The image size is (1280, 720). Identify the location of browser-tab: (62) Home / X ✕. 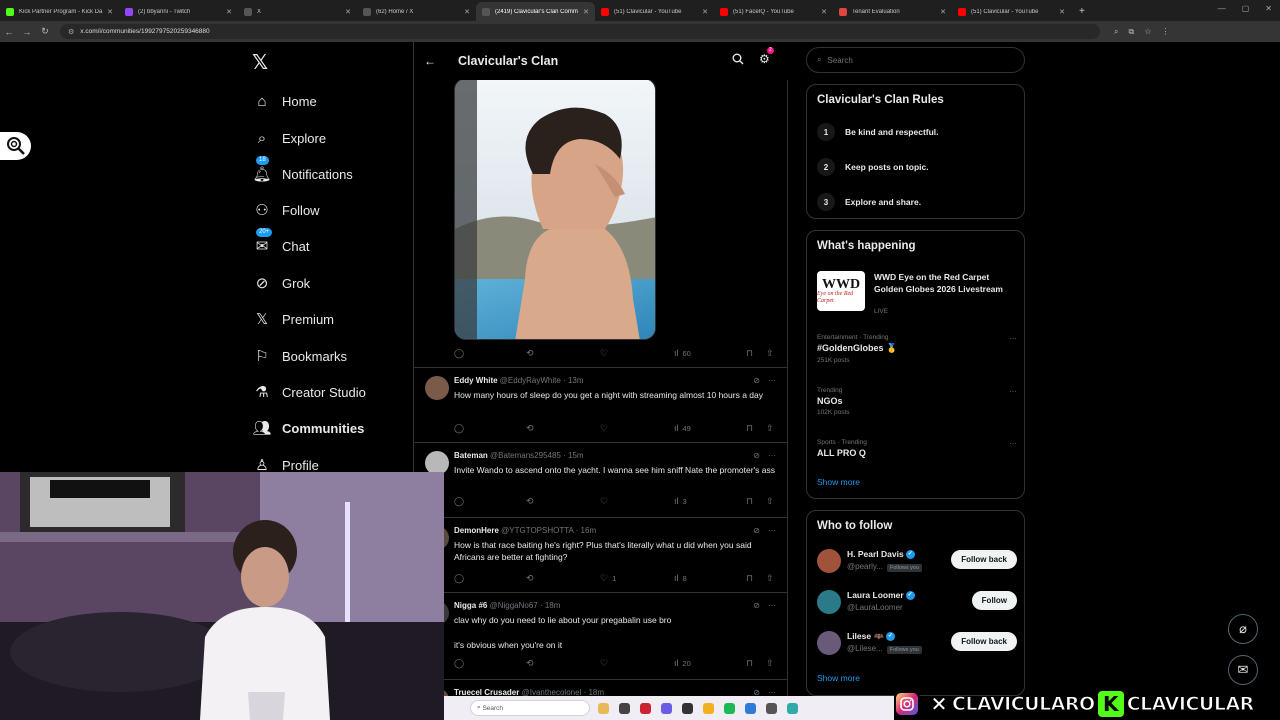
(416, 11).